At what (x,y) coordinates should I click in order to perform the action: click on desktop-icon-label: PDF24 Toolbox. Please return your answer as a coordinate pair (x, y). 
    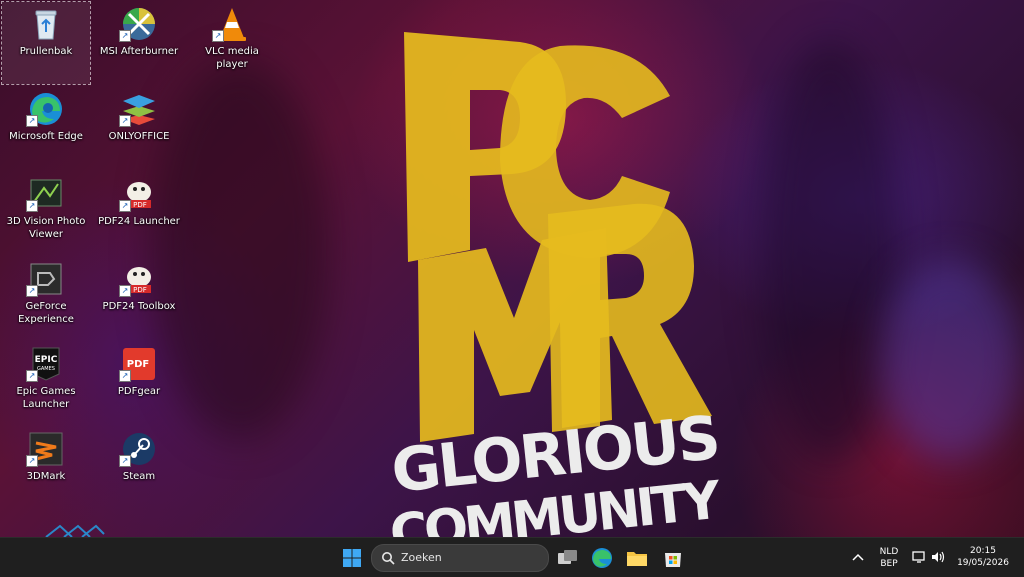
    Looking at the image, I should click on (139, 306).